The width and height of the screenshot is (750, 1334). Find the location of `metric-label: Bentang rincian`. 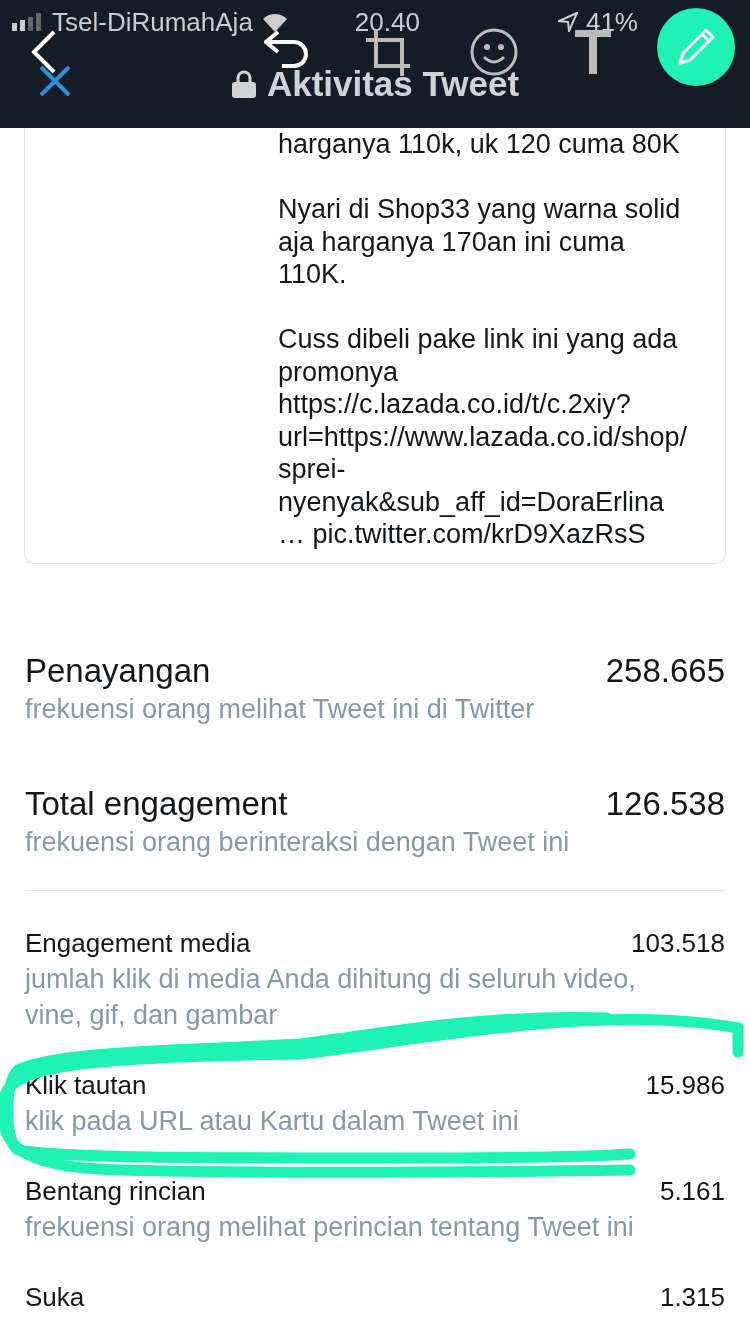

metric-label: Bentang rincian is located at coordinates (116, 1191).